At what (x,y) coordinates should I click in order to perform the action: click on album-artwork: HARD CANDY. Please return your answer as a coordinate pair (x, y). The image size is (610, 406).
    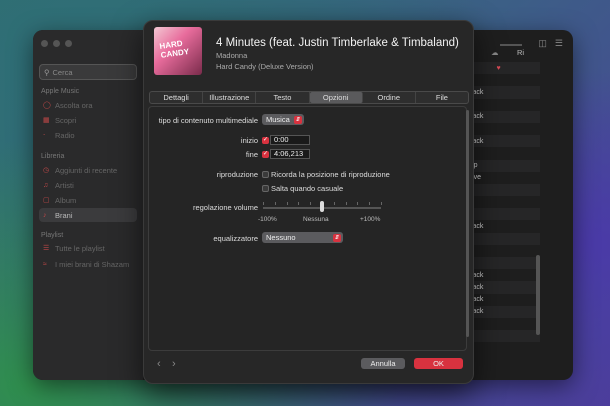
    Looking at the image, I should click on (178, 51).